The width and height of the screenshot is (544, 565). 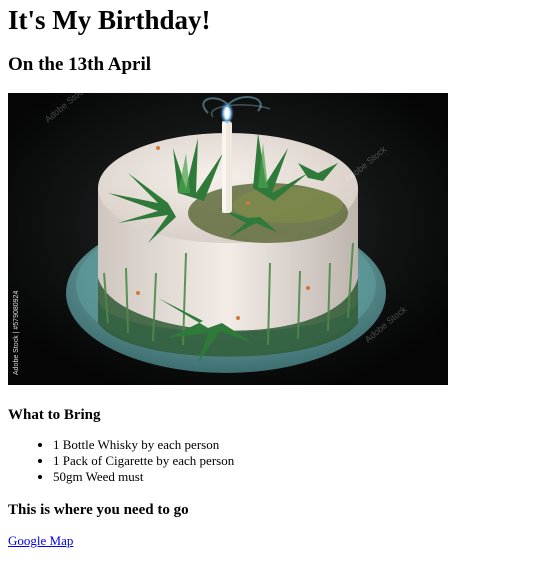 I want to click on list-item: 50gm Weed must, so click(x=294, y=477).